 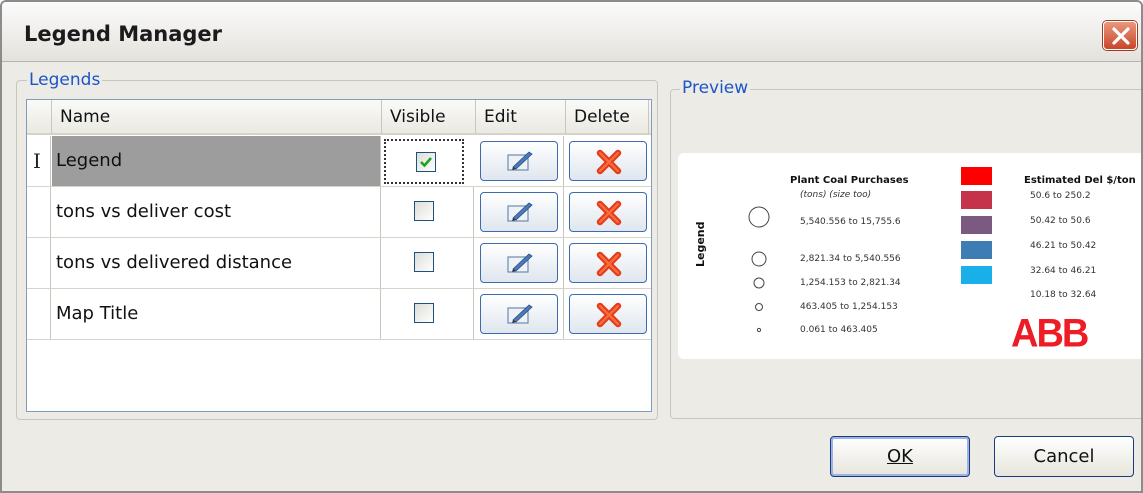 What do you see at coordinates (850, 283) in the screenshot?
I see `preview-left-item: 1,254.153 to 2,821.34` at bounding box center [850, 283].